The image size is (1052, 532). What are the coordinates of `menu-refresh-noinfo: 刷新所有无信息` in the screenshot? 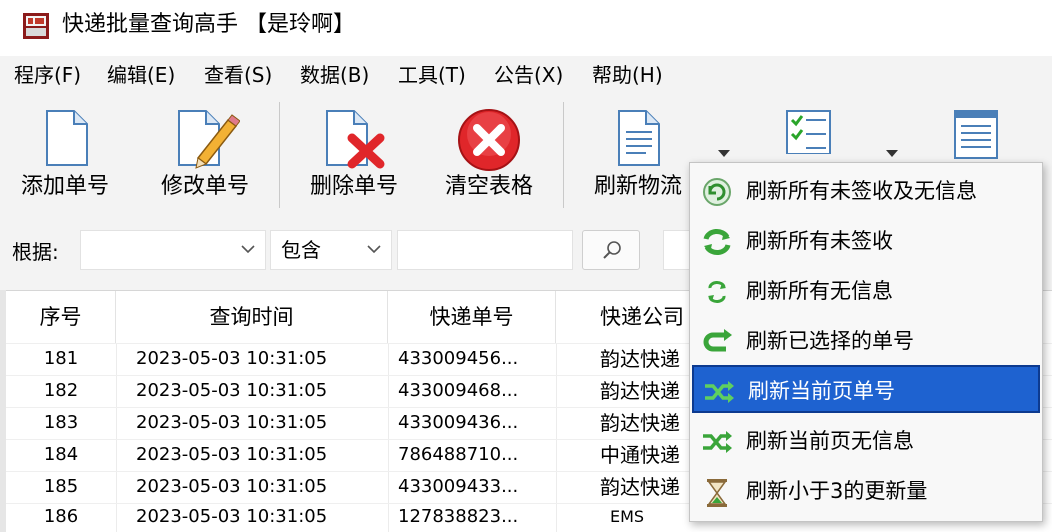 It's located at (866, 291).